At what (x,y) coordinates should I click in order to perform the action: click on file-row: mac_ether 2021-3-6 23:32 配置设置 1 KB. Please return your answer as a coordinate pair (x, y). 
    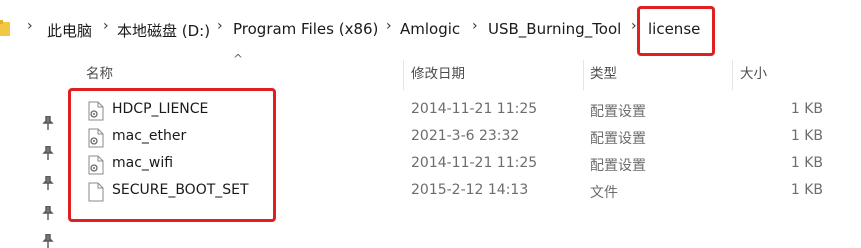
    Looking at the image, I should click on (430, 138).